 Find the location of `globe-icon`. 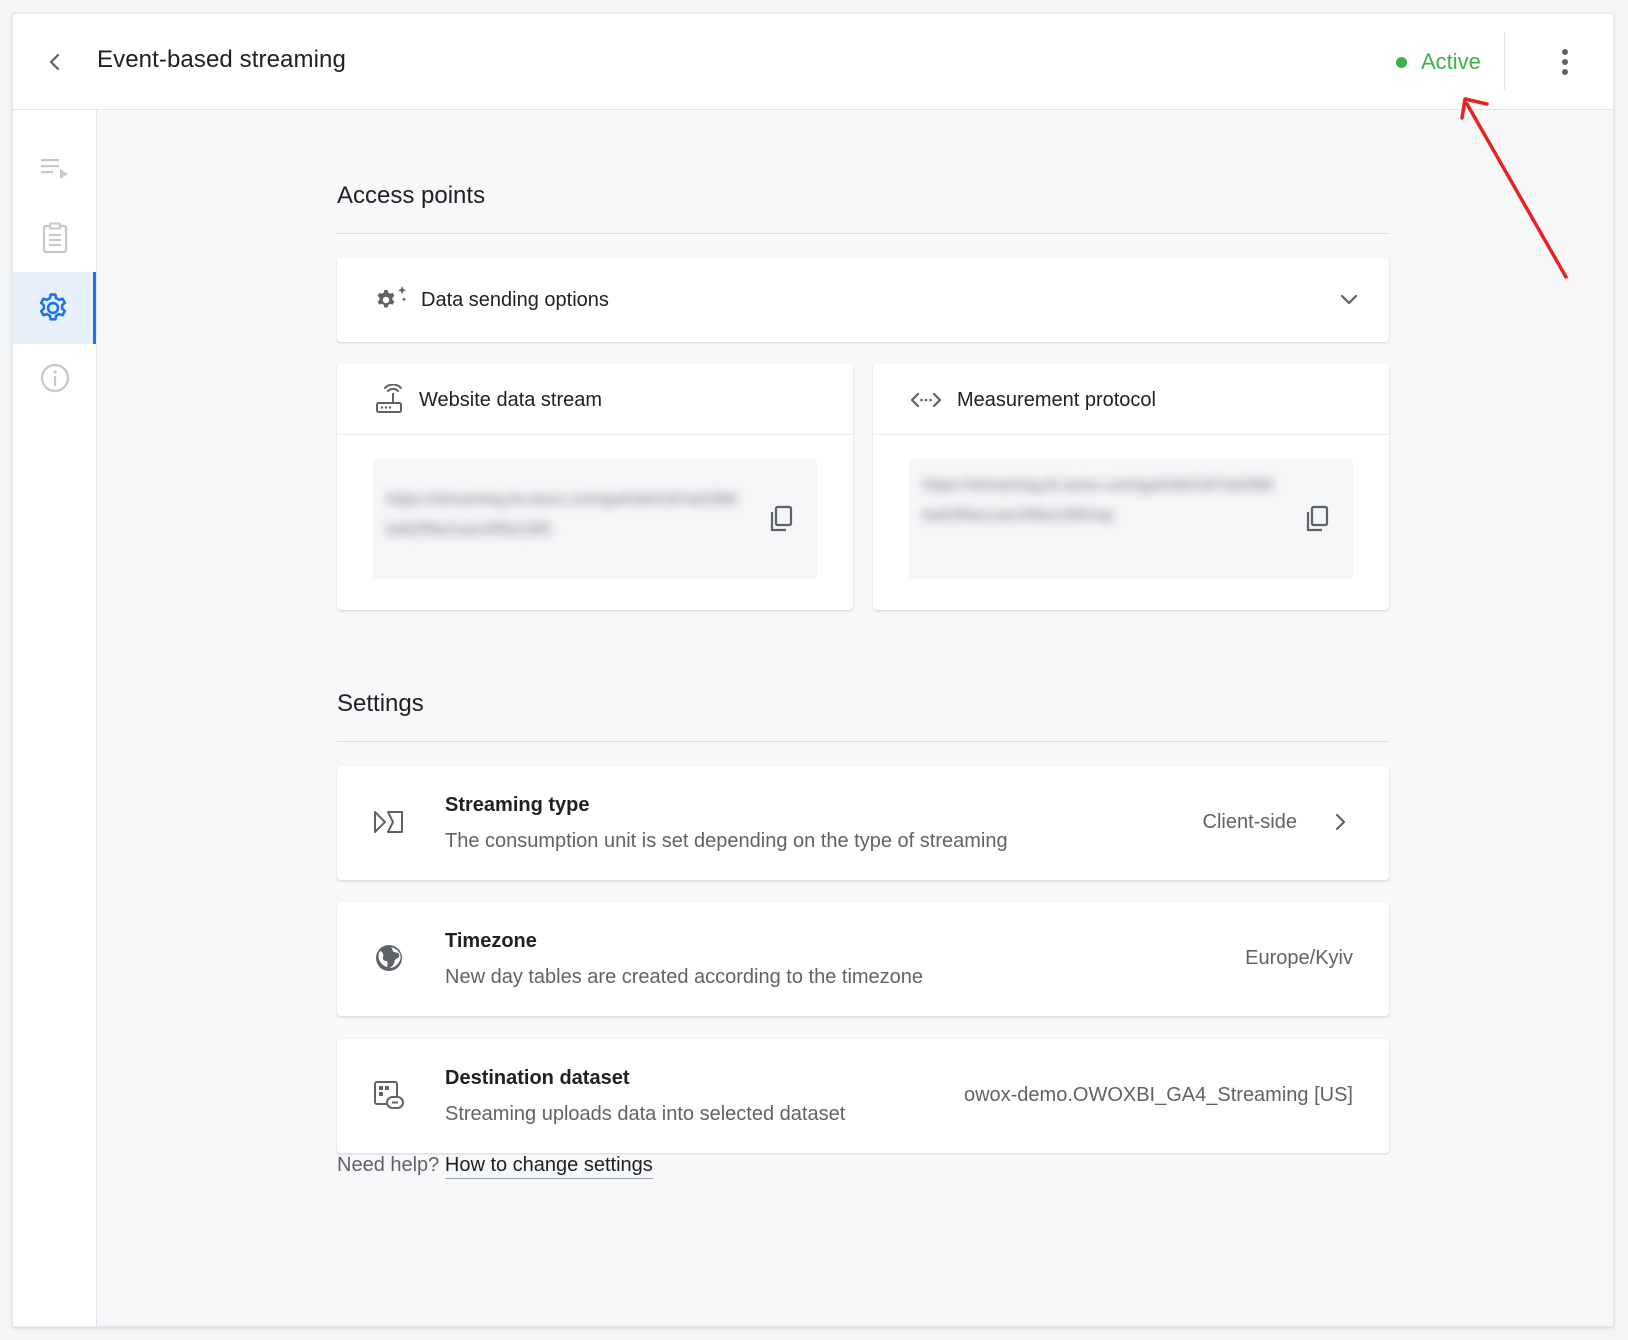

globe-icon is located at coordinates (389, 958).